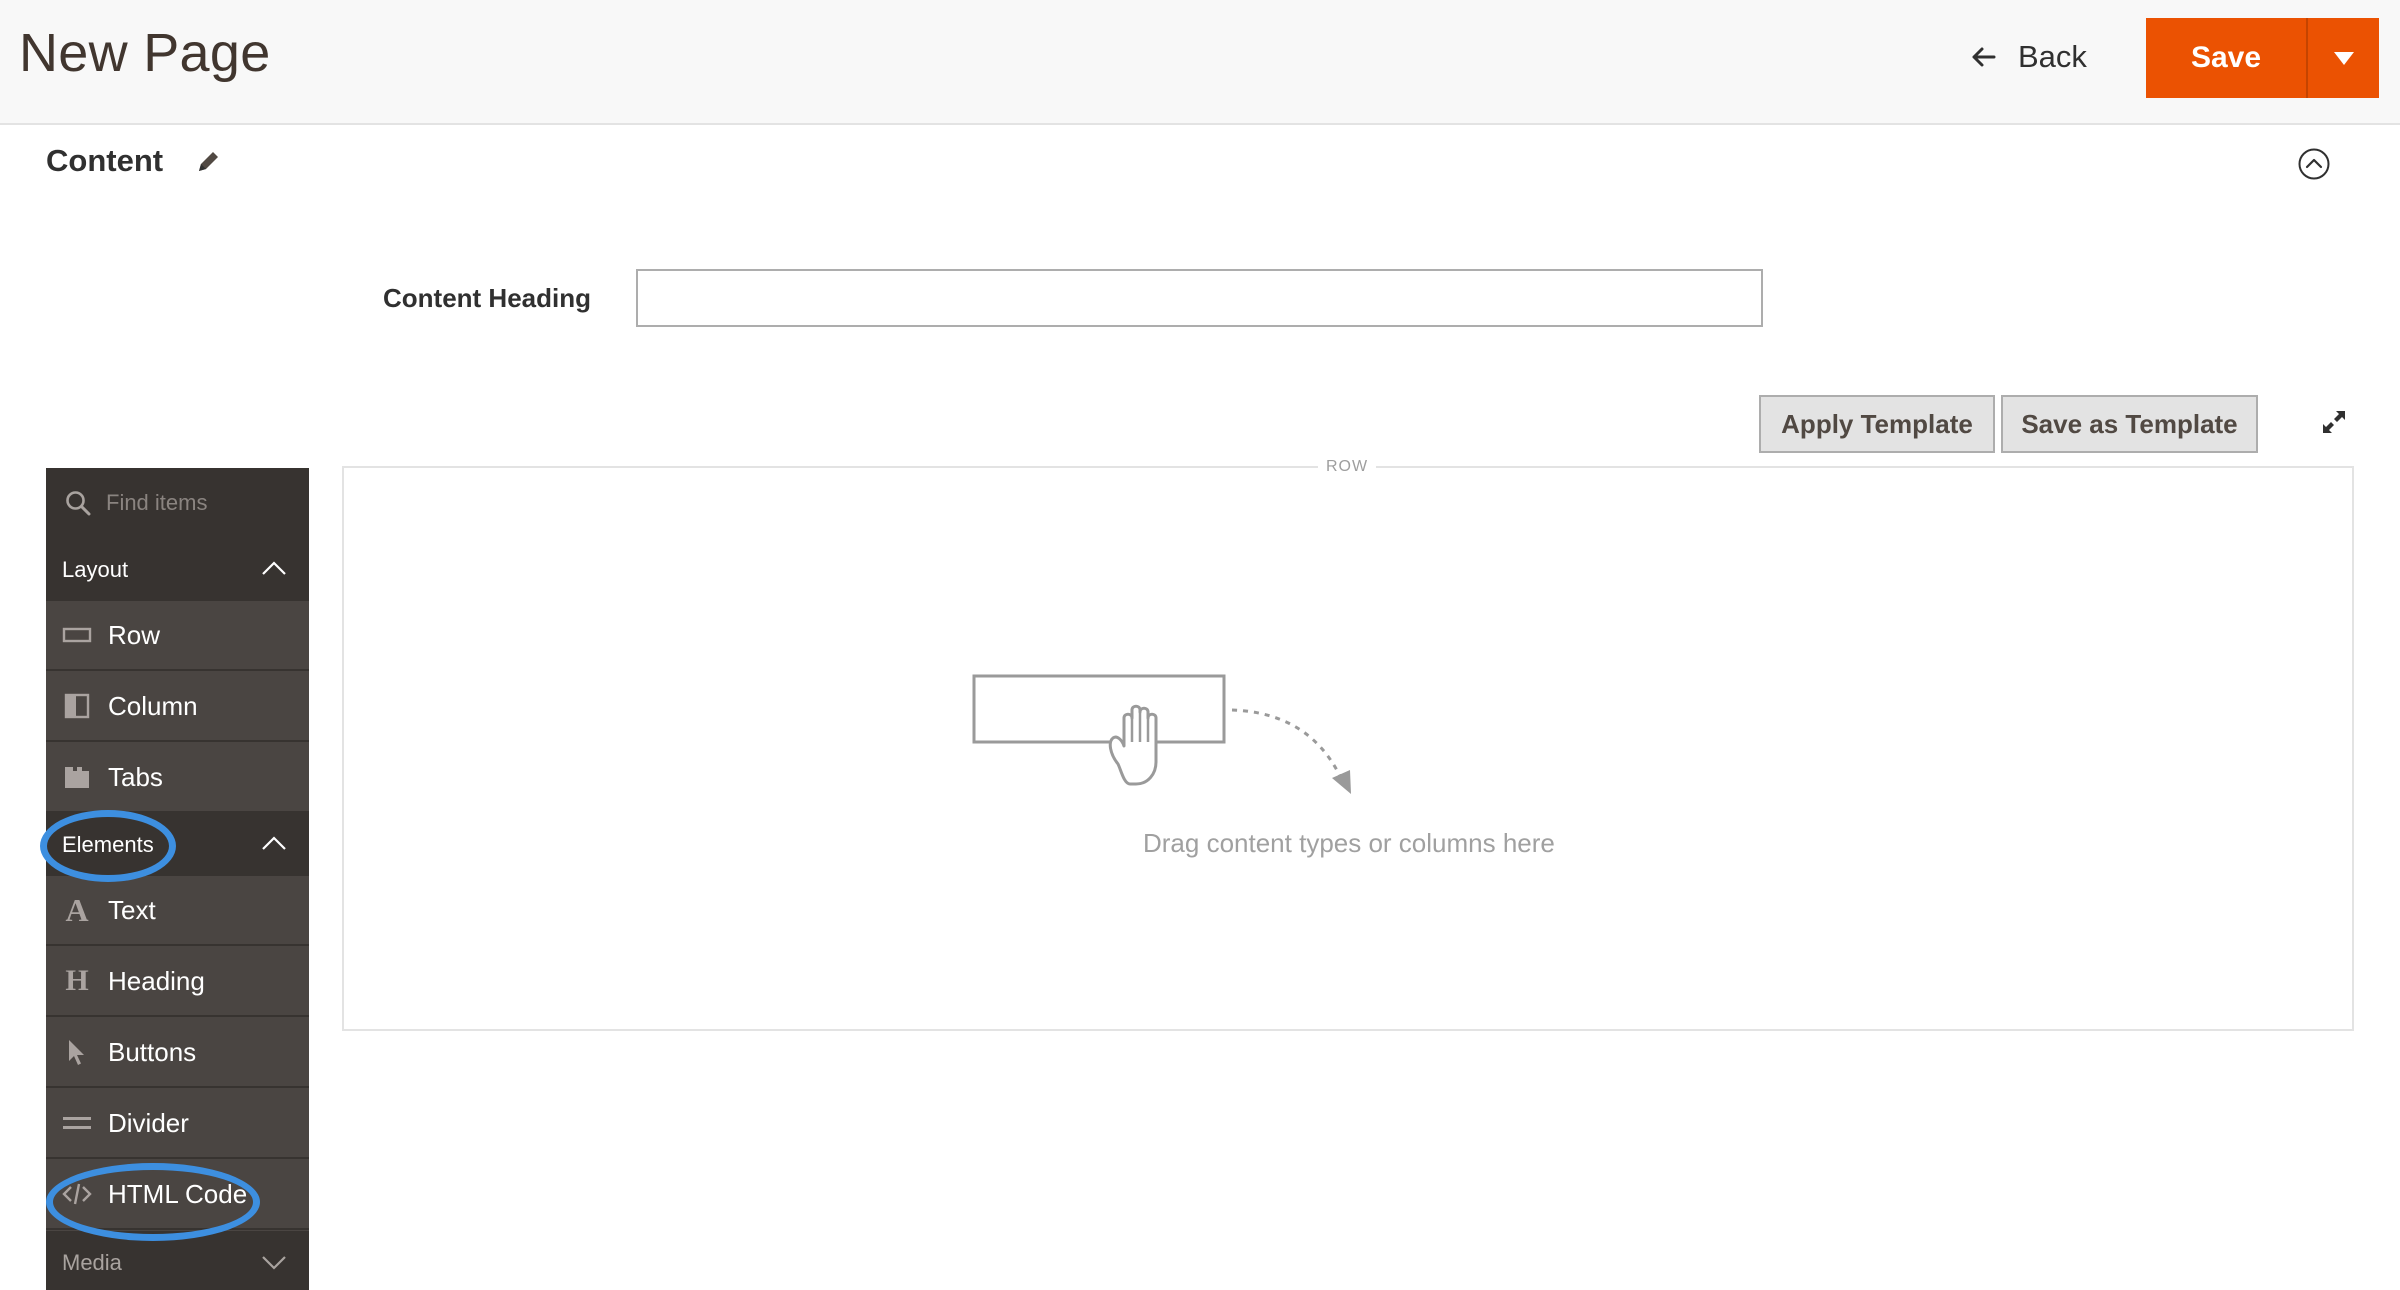 The height and width of the screenshot is (1290, 2400). I want to click on arrow-left-icon, so click(1984, 57).